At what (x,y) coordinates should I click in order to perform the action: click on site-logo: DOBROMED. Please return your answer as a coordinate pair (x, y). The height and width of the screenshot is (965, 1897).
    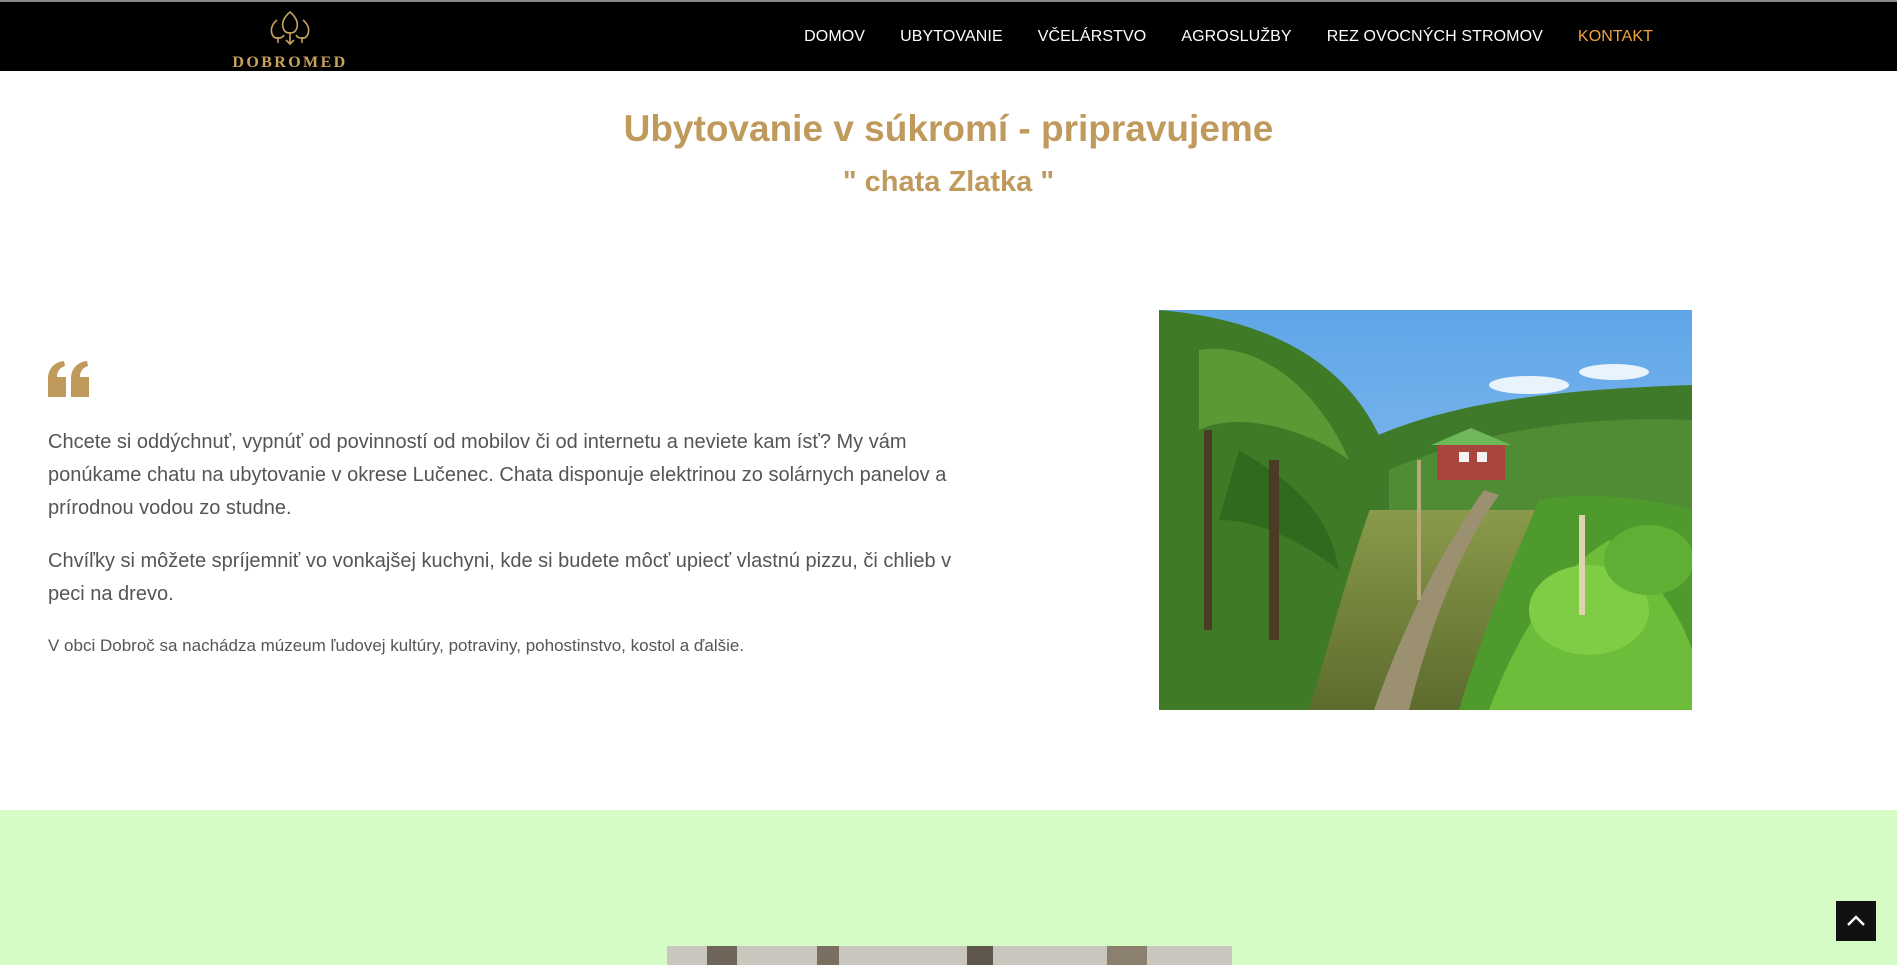
    Looking at the image, I should click on (290, 40).